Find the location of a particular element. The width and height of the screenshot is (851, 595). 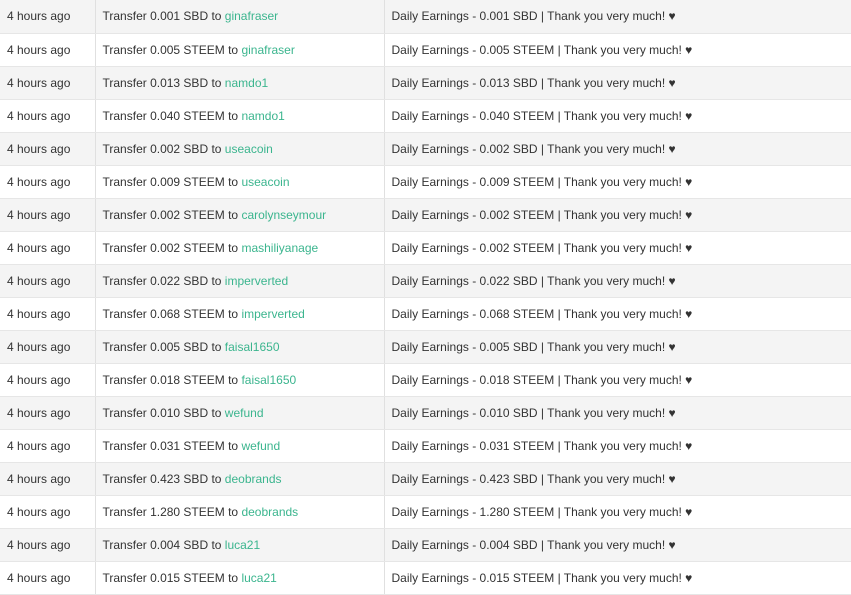

recipient-user-link: carolynseymour is located at coordinates (283, 215).